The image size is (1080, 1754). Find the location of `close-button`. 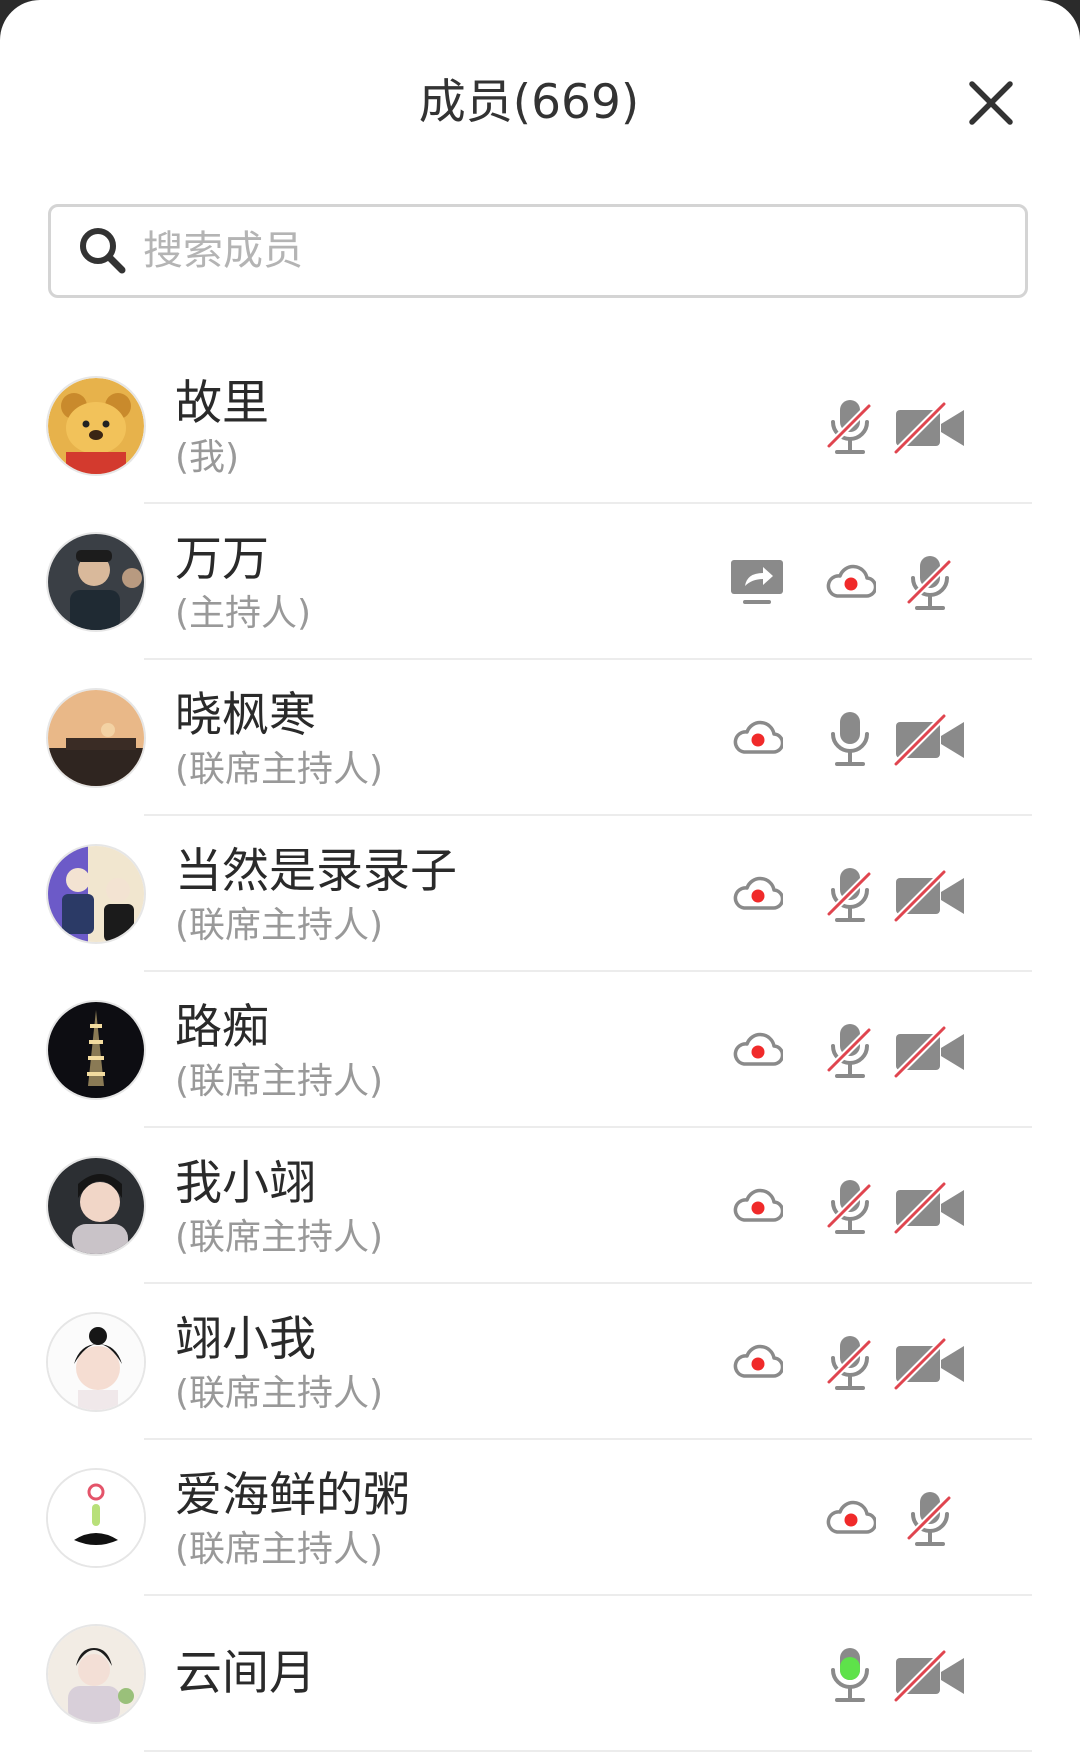

close-button is located at coordinates (991, 103).